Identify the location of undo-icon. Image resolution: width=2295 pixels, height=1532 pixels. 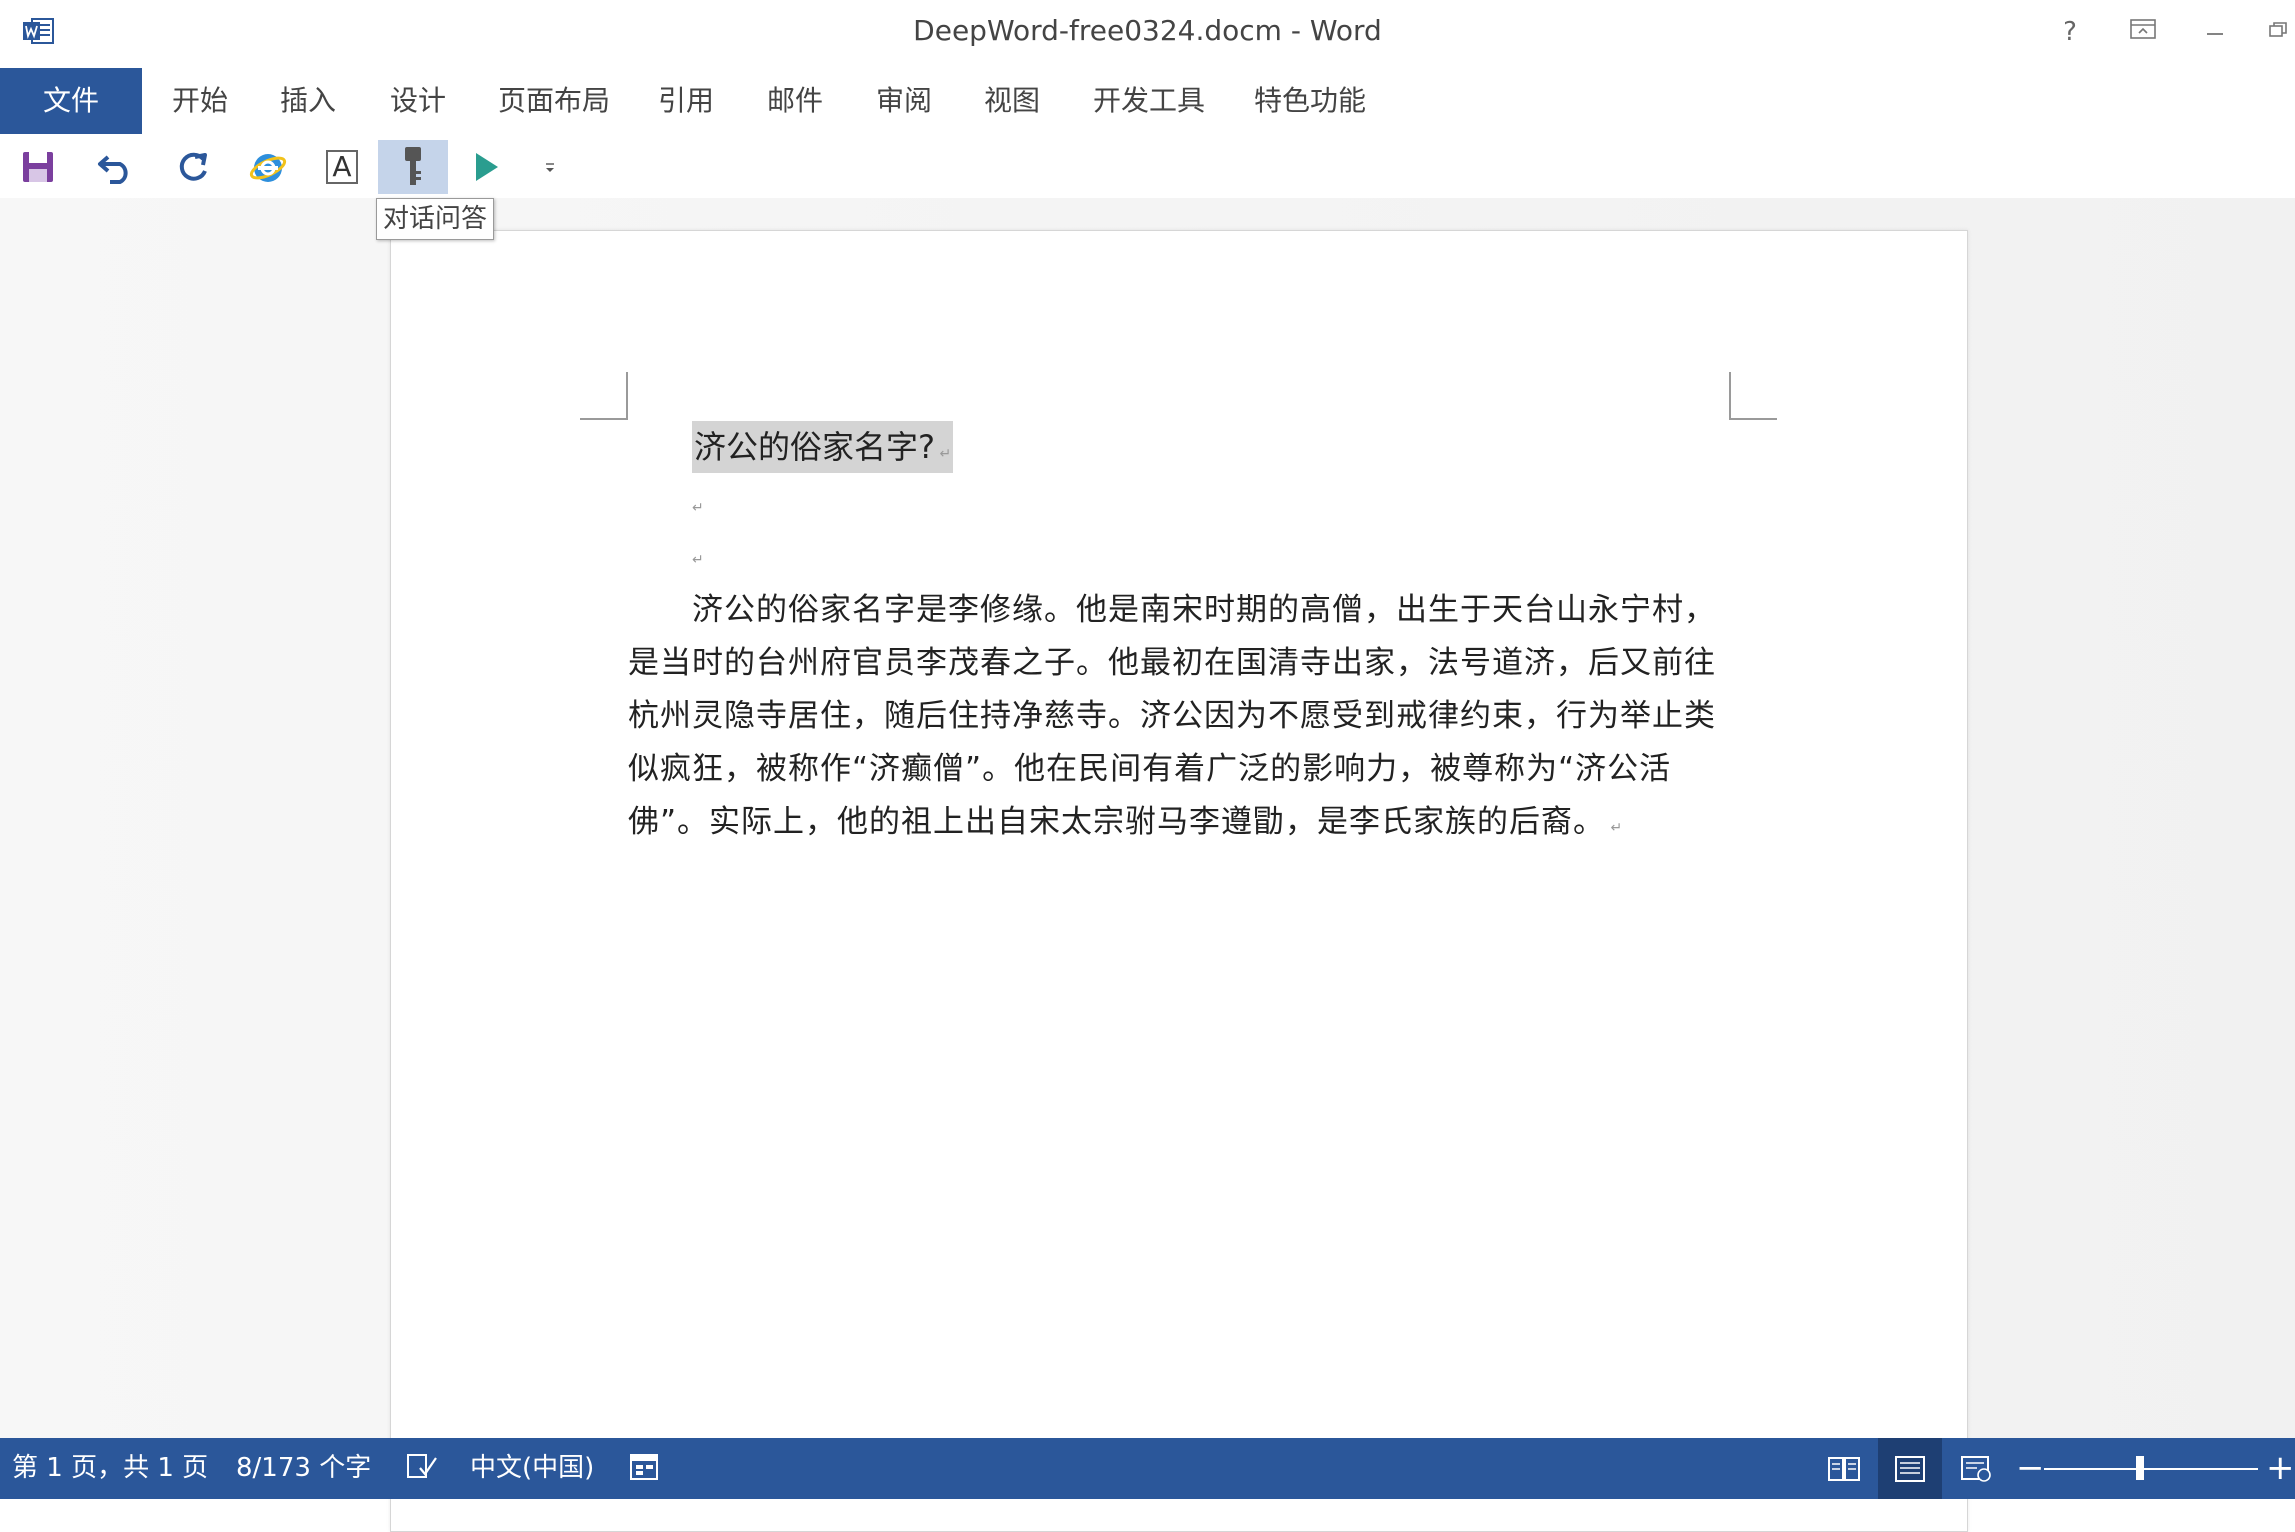
(113, 169).